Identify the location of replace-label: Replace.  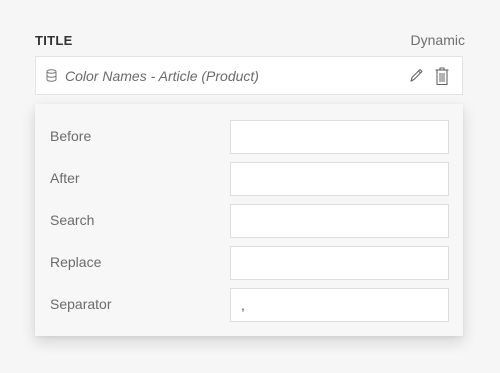
(76, 262).